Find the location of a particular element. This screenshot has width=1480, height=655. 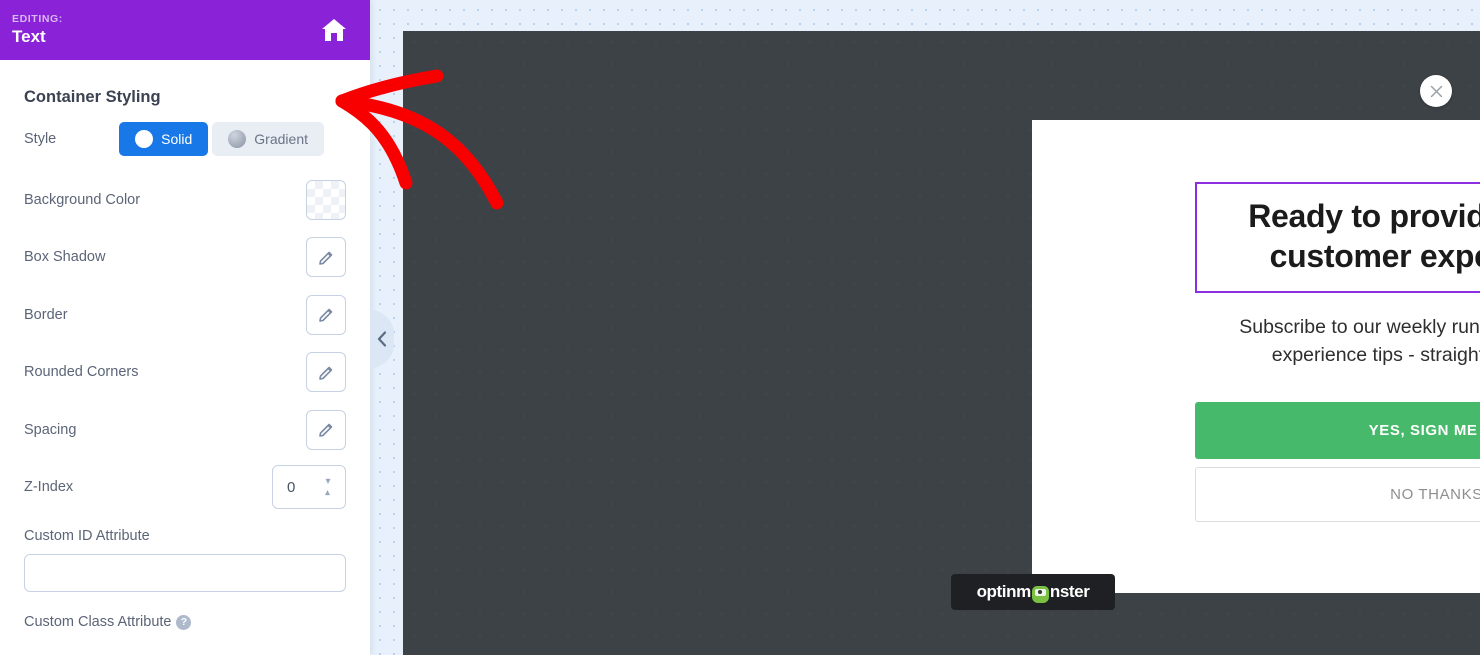

custom-id-label: Custom ID Attribute is located at coordinates (87, 536).